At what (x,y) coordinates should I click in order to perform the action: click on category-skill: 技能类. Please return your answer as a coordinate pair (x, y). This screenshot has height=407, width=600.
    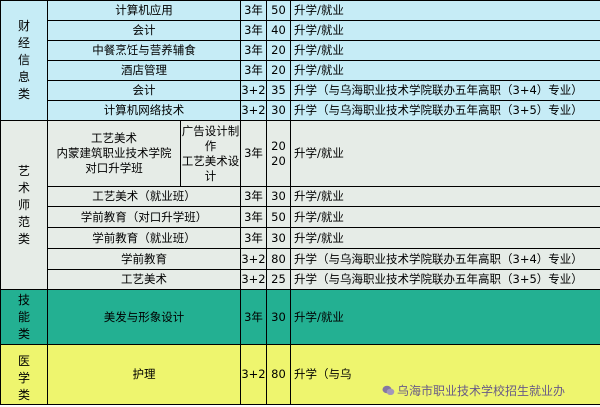
    Looking at the image, I should click on (24, 317).